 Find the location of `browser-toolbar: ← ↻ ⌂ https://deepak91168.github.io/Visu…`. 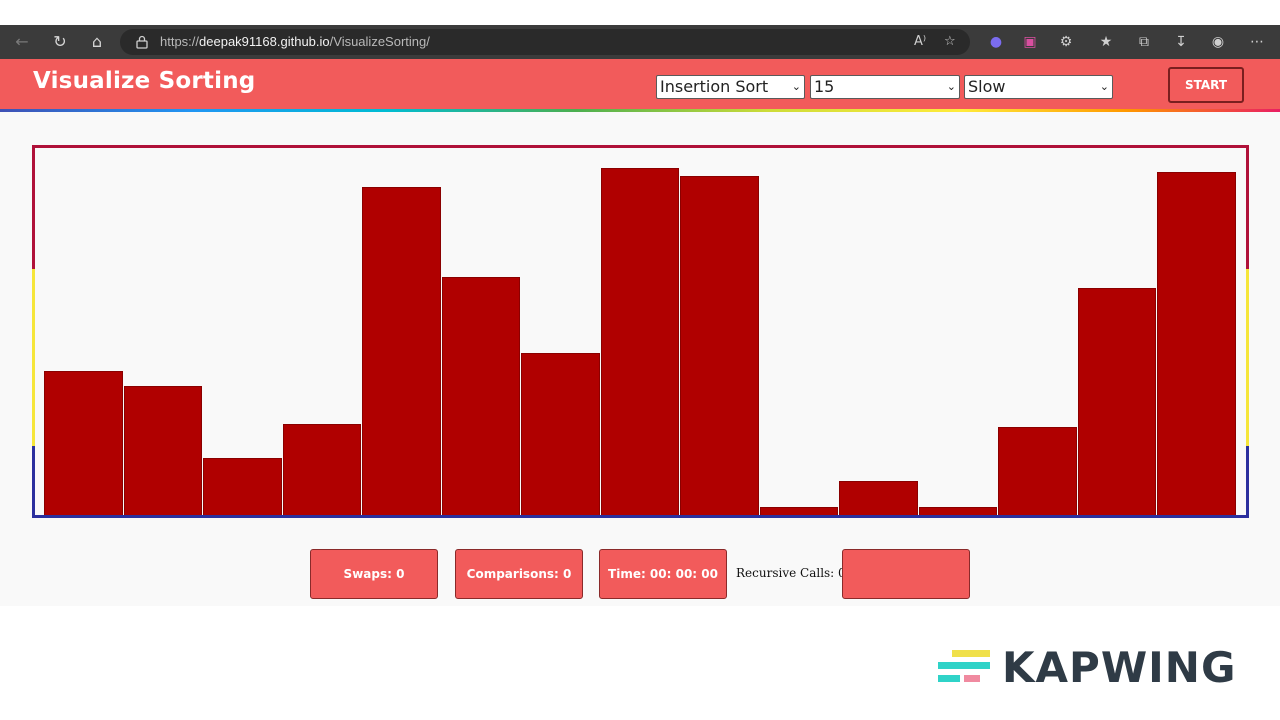

browser-toolbar: ← ↻ ⌂ https://deepak91168.github.io/Visu… is located at coordinates (640, 42).